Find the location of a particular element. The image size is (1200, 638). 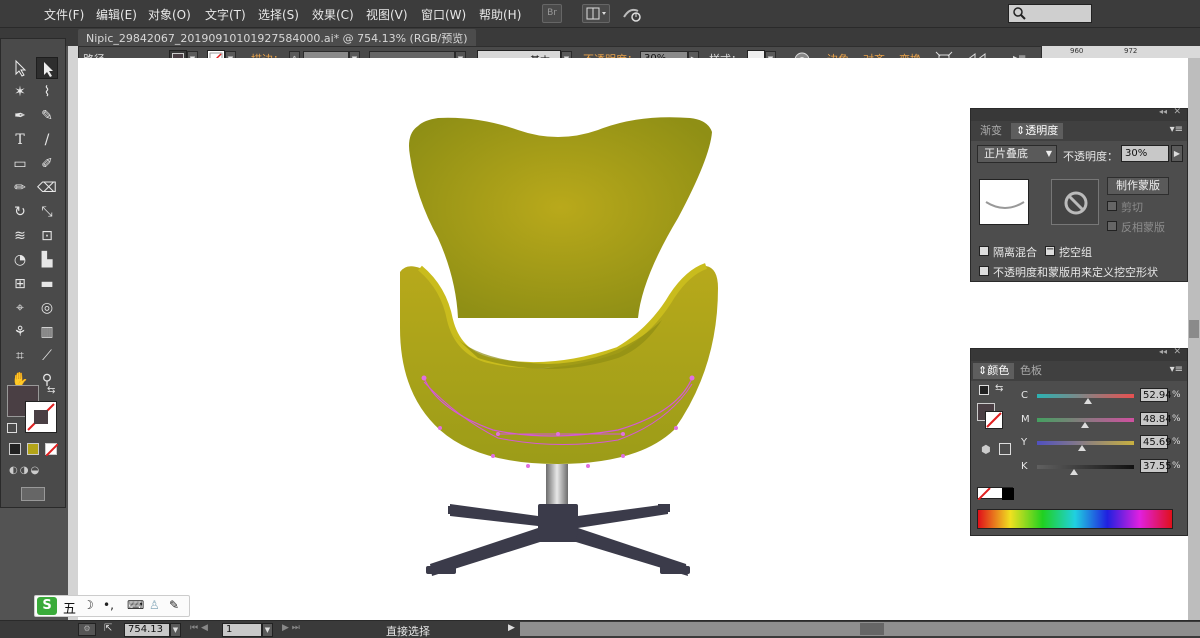

zoom-dropdown: ▼ is located at coordinates (175, 630).